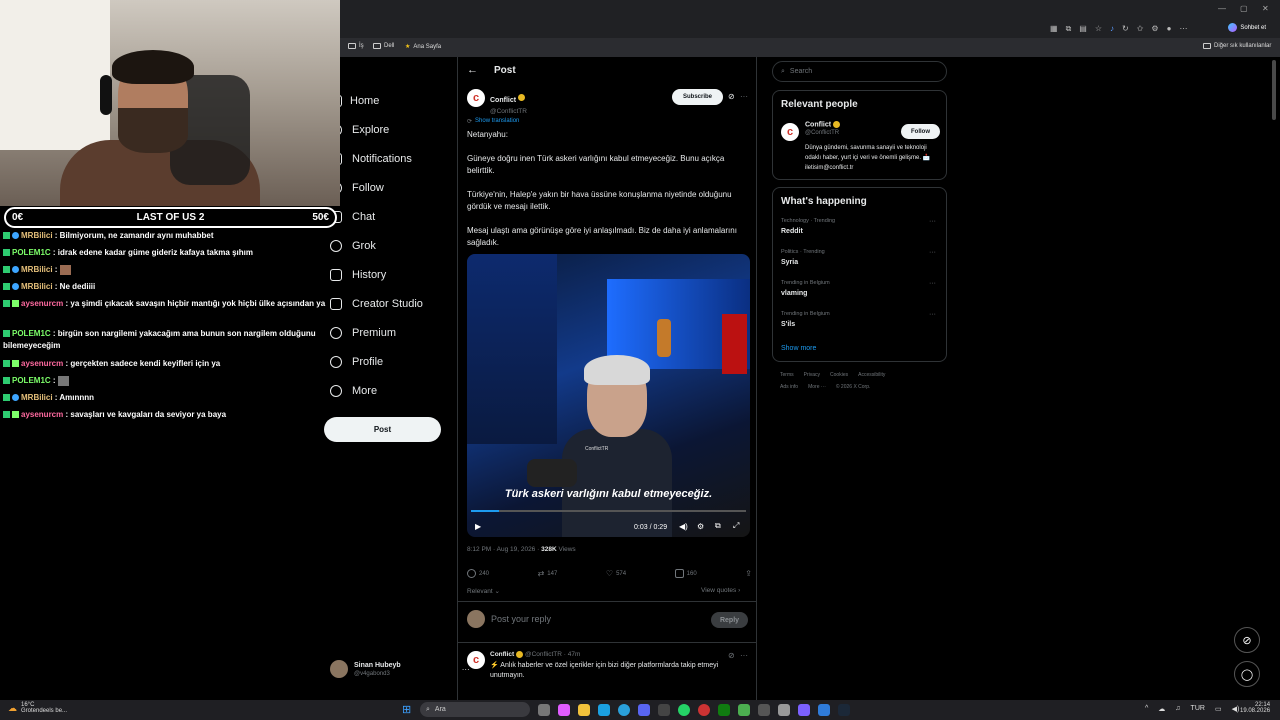 The width and height of the screenshot is (1280, 720). Describe the element at coordinates (1274, 90) in the screenshot. I see `scrollbar` at that location.